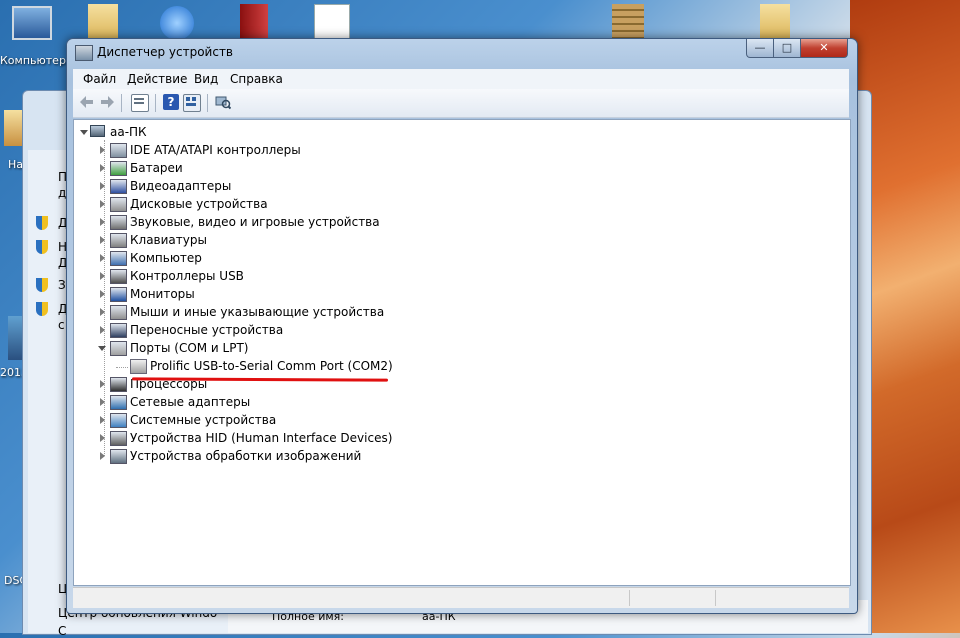 The height and width of the screenshot is (638, 960). Describe the element at coordinates (118, 438) in the screenshot. I see `hid-icon` at that location.